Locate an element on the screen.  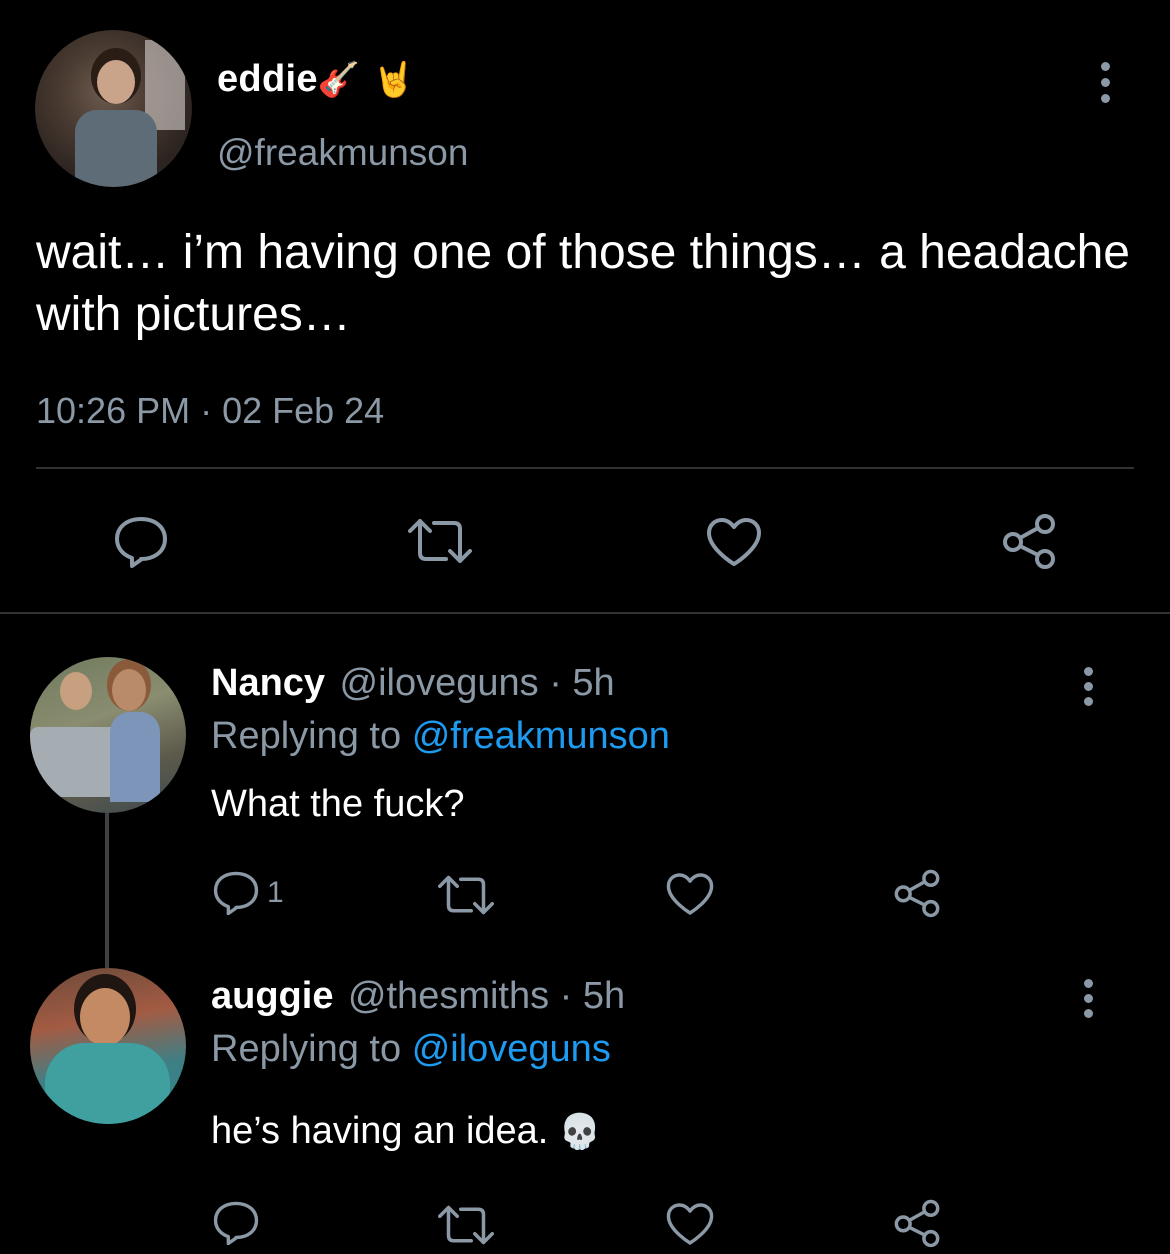
divider is located at coordinates (585, 468).